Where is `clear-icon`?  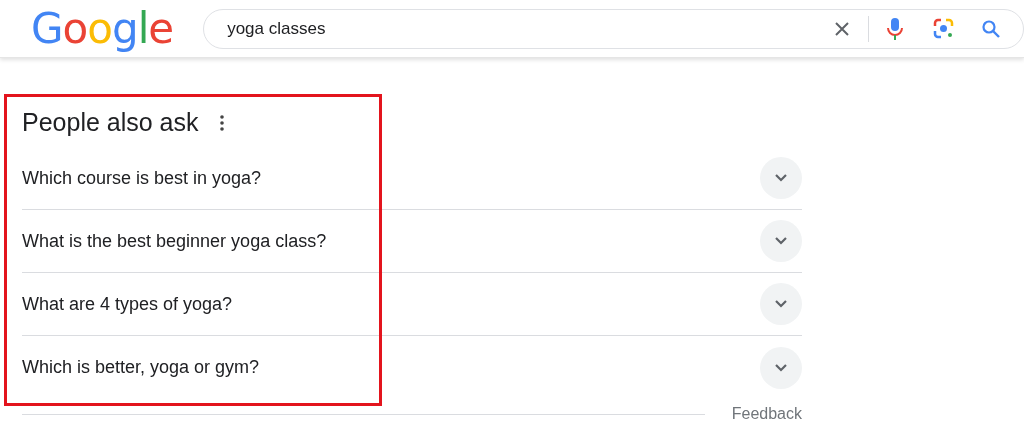
clear-icon is located at coordinates (842, 28).